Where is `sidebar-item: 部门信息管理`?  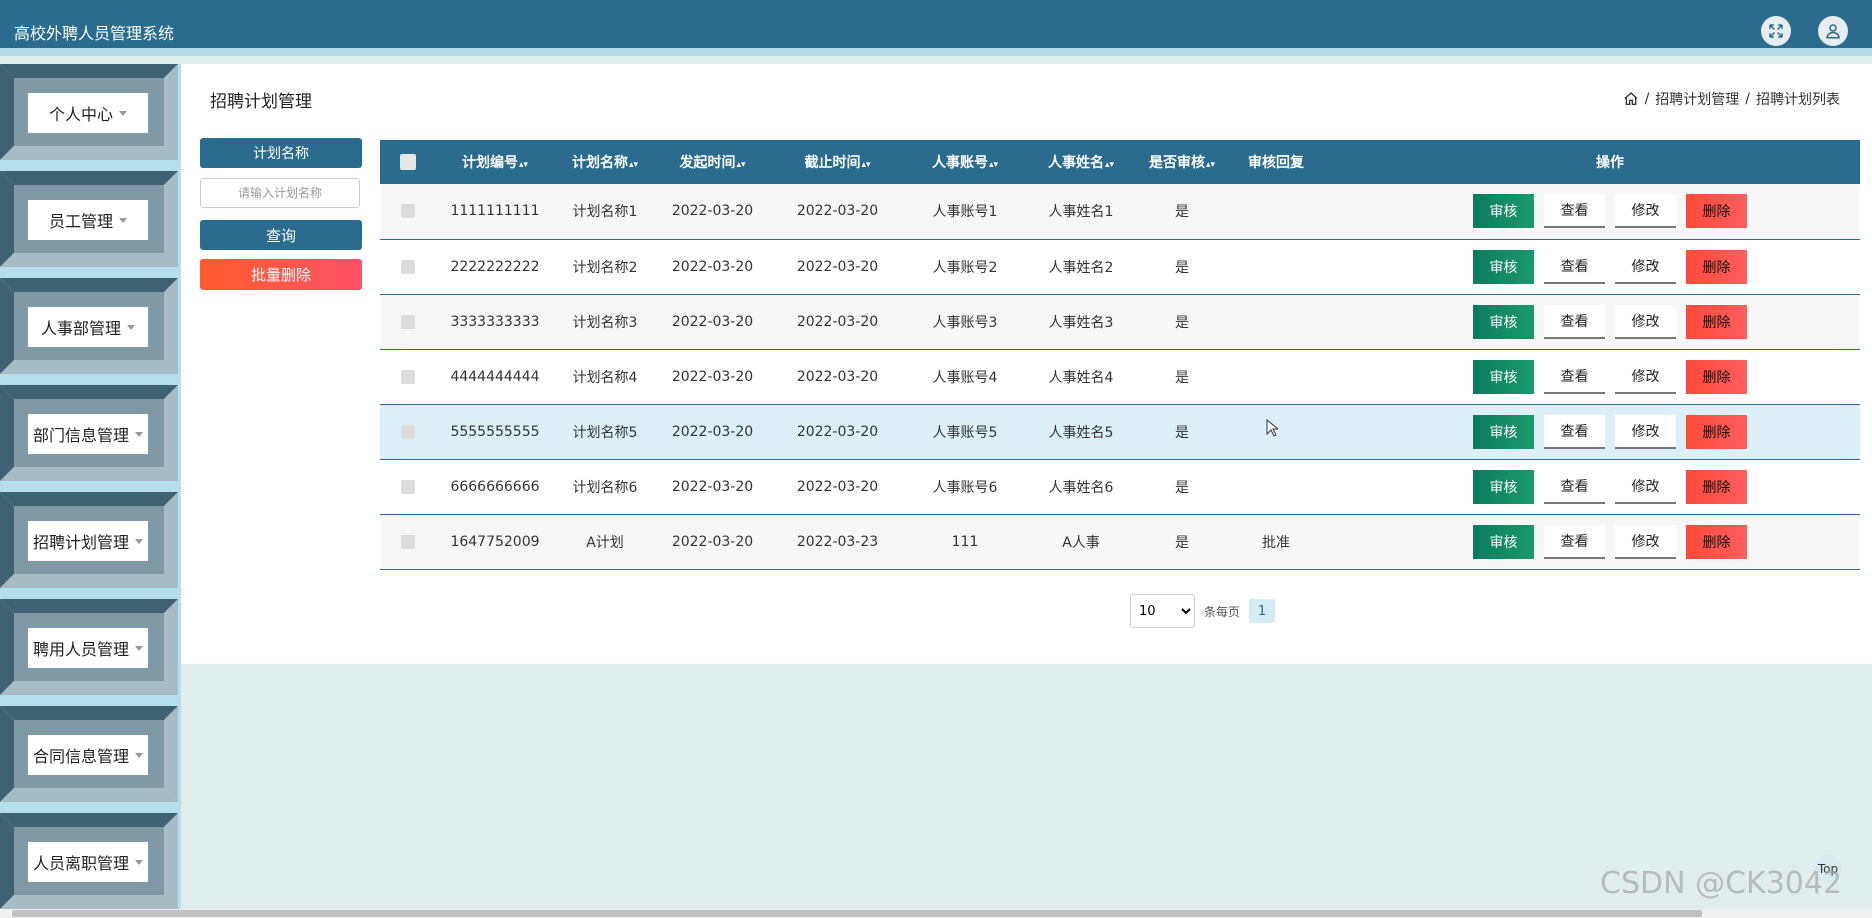
sidebar-item: 部门信息管理 is located at coordinates (89, 433).